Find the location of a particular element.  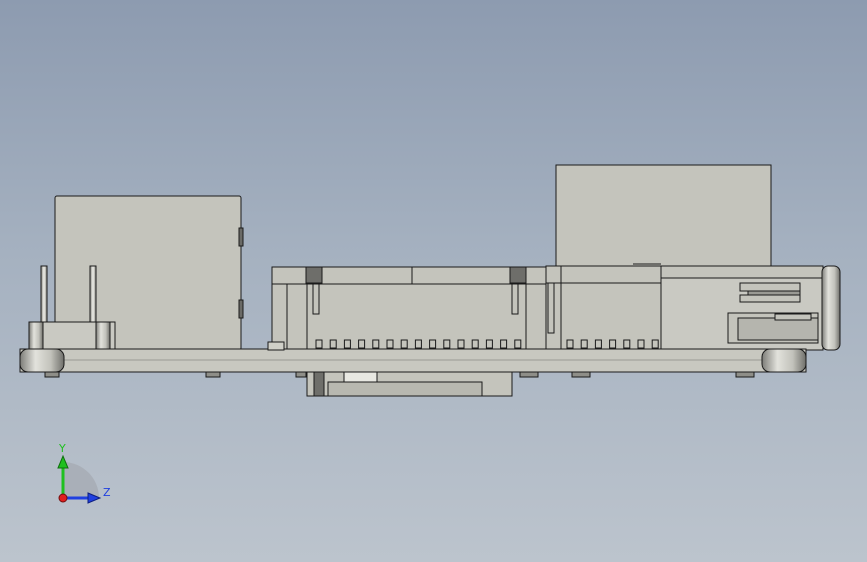

triad-z-label: Z is located at coordinates (107, 492).